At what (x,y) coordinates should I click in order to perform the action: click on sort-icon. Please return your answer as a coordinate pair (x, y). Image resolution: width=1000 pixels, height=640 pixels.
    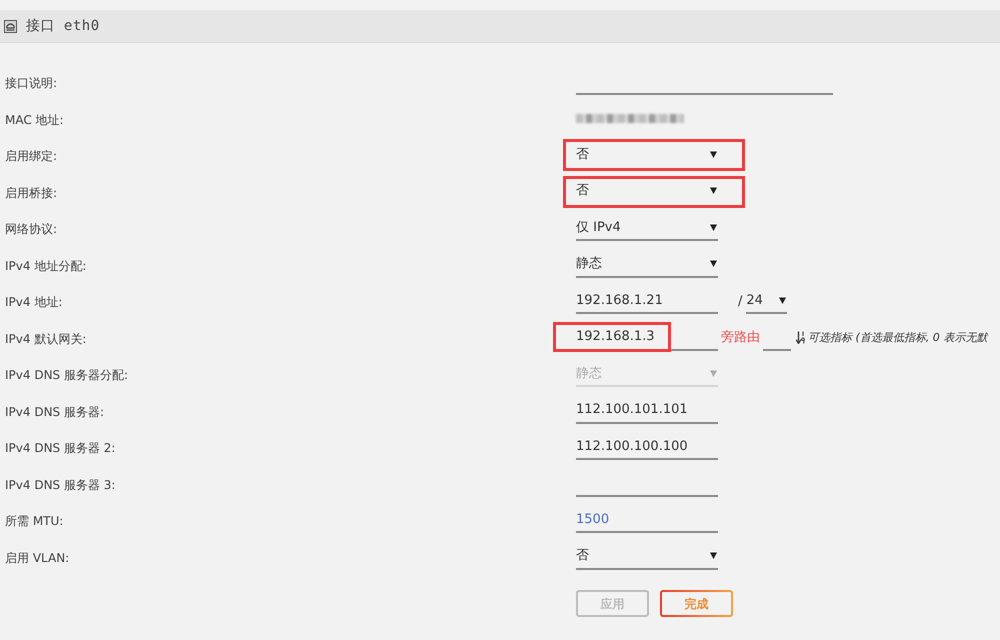
    Looking at the image, I should click on (800, 337).